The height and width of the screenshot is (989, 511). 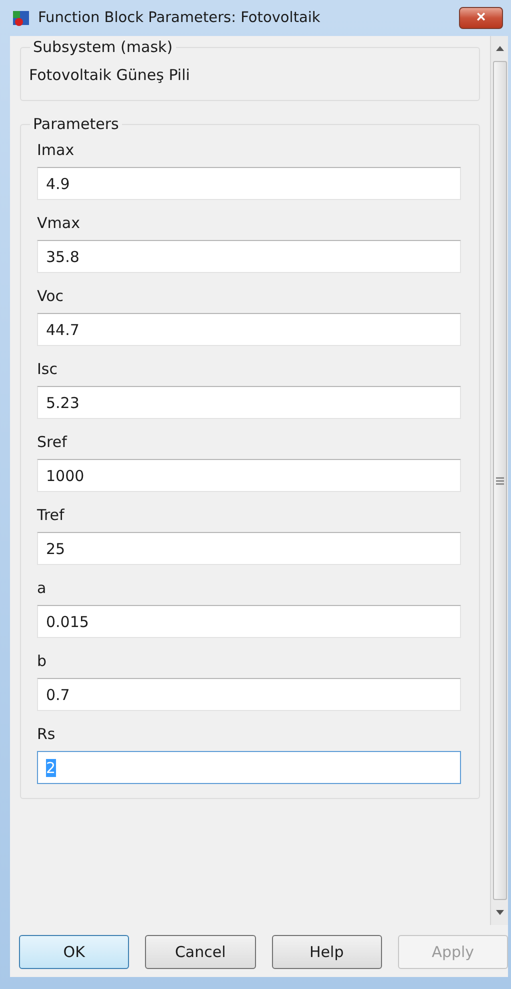 What do you see at coordinates (103, 47) in the screenshot?
I see `group-heading: Subsystem (mask)` at bounding box center [103, 47].